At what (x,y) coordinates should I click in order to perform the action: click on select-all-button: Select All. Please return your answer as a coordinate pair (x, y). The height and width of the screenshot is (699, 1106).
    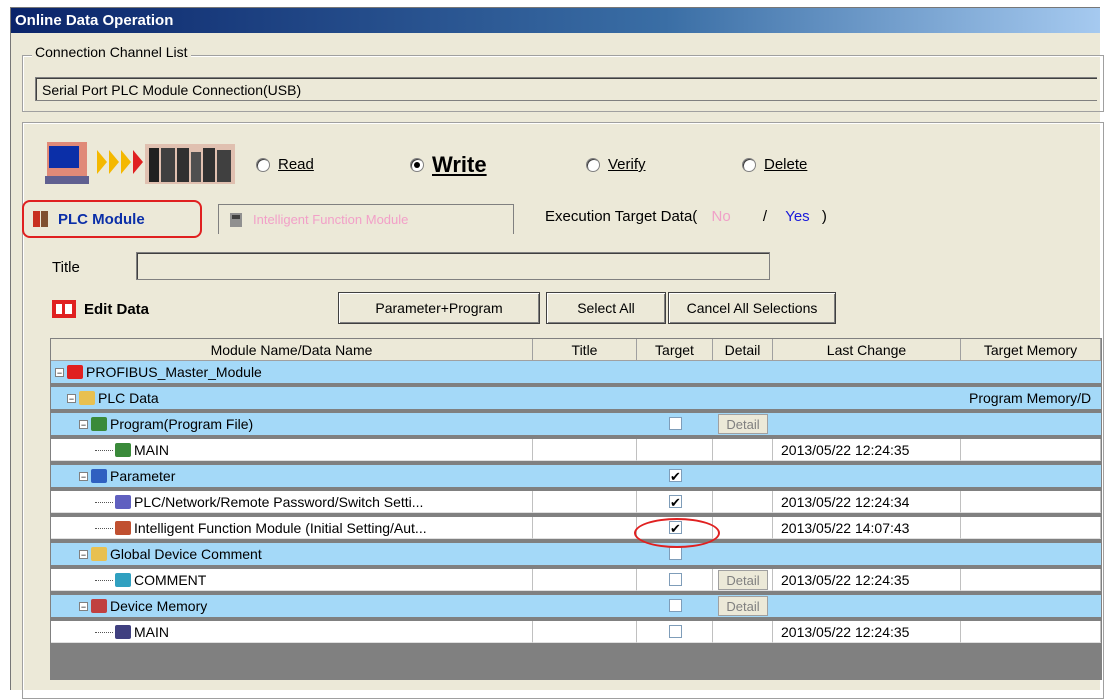
    Looking at the image, I should click on (606, 308).